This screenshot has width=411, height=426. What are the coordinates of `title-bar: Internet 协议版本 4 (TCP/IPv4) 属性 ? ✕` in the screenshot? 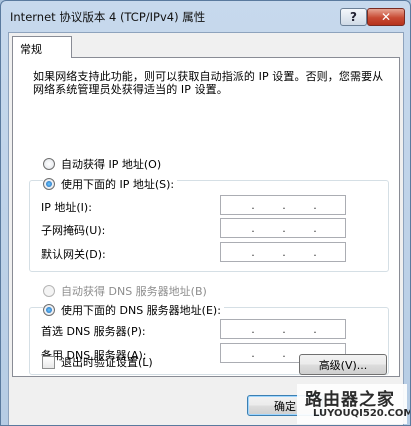 It's located at (205, 15).